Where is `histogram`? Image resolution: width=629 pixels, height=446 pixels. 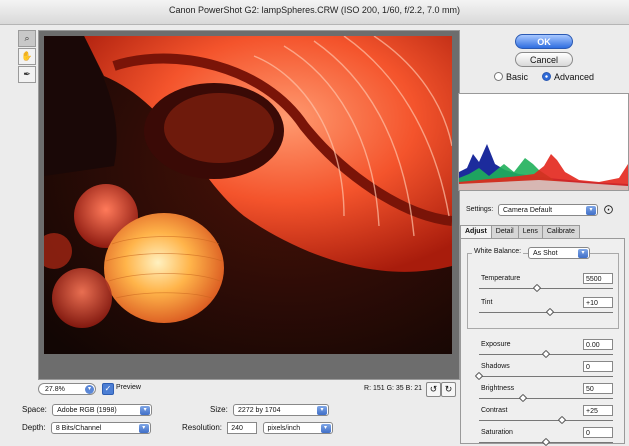 histogram is located at coordinates (543, 142).